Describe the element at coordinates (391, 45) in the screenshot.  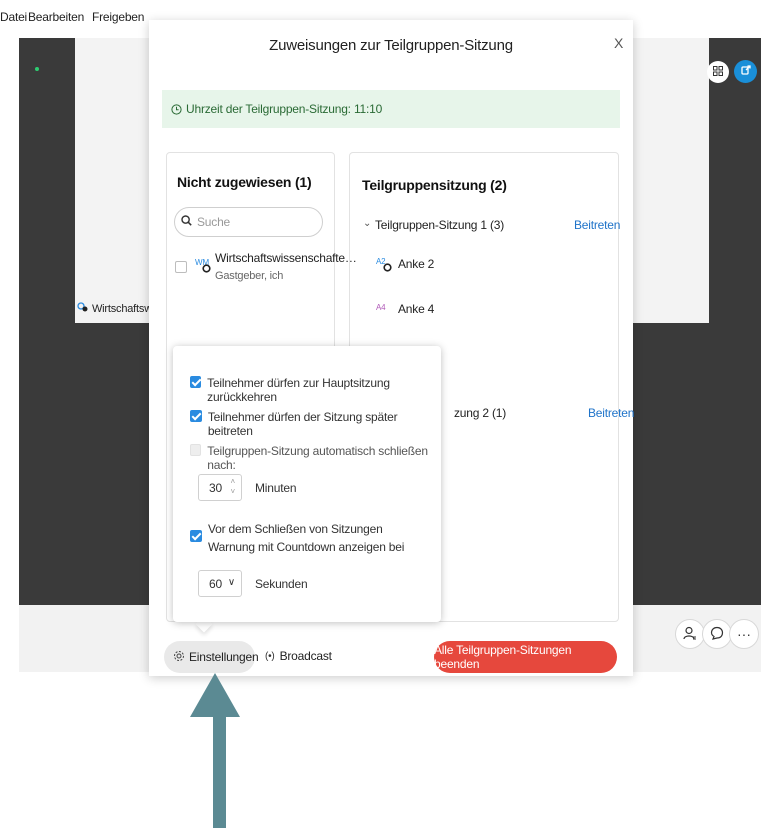
I see `dialog-title: Zuweisungen zur Teilgruppen-Sitzung` at that location.